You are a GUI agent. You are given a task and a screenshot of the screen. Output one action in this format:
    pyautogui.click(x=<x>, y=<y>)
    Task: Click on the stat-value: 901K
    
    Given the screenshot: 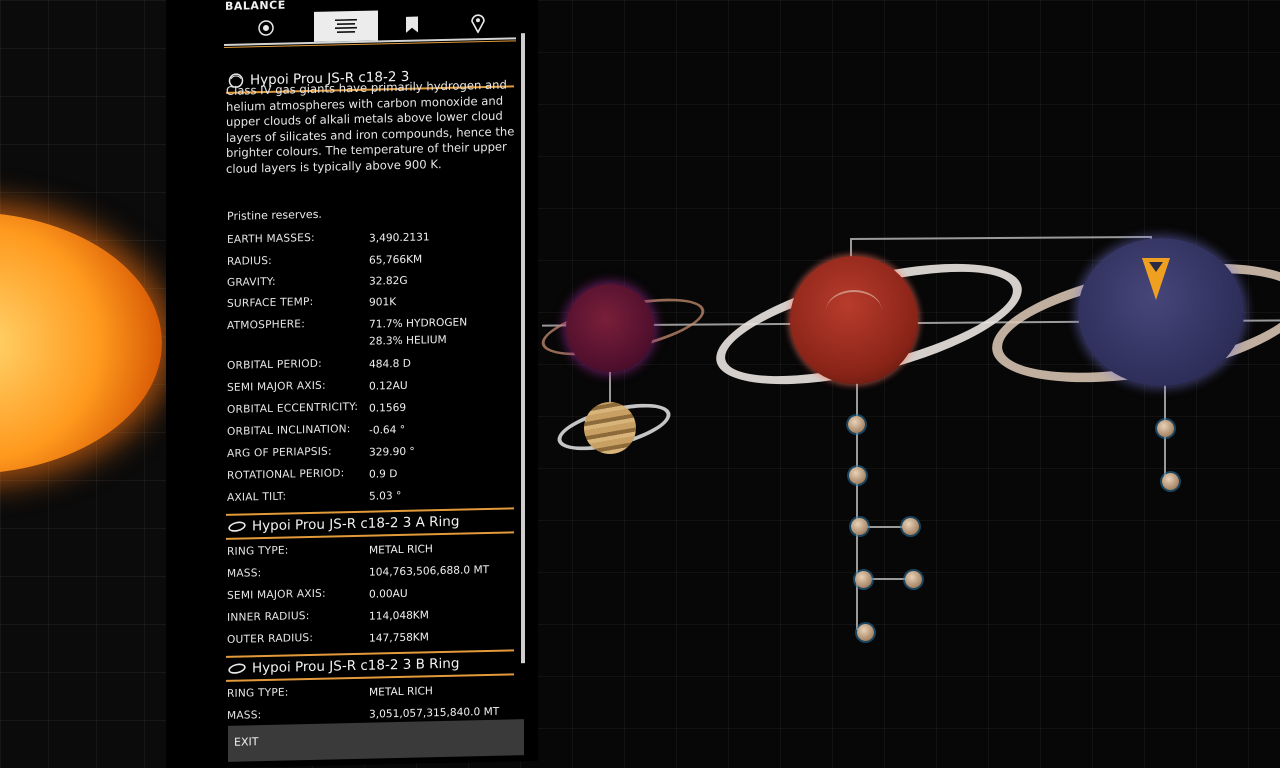 What is the action you would take?
    pyautogui.click(x=383, y=302)
    